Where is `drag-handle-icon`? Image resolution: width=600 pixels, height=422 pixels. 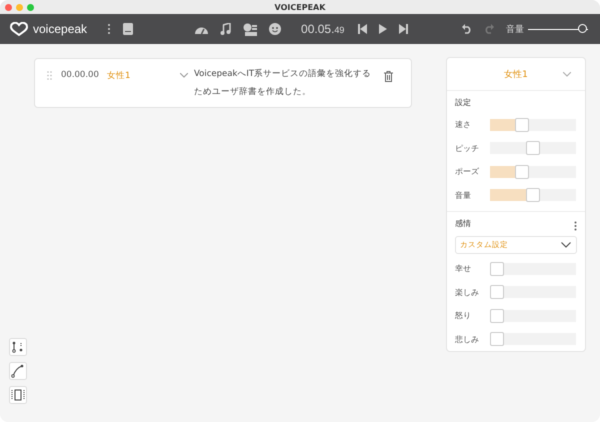 drag-handle-icon is located at coordinates (49, 75).